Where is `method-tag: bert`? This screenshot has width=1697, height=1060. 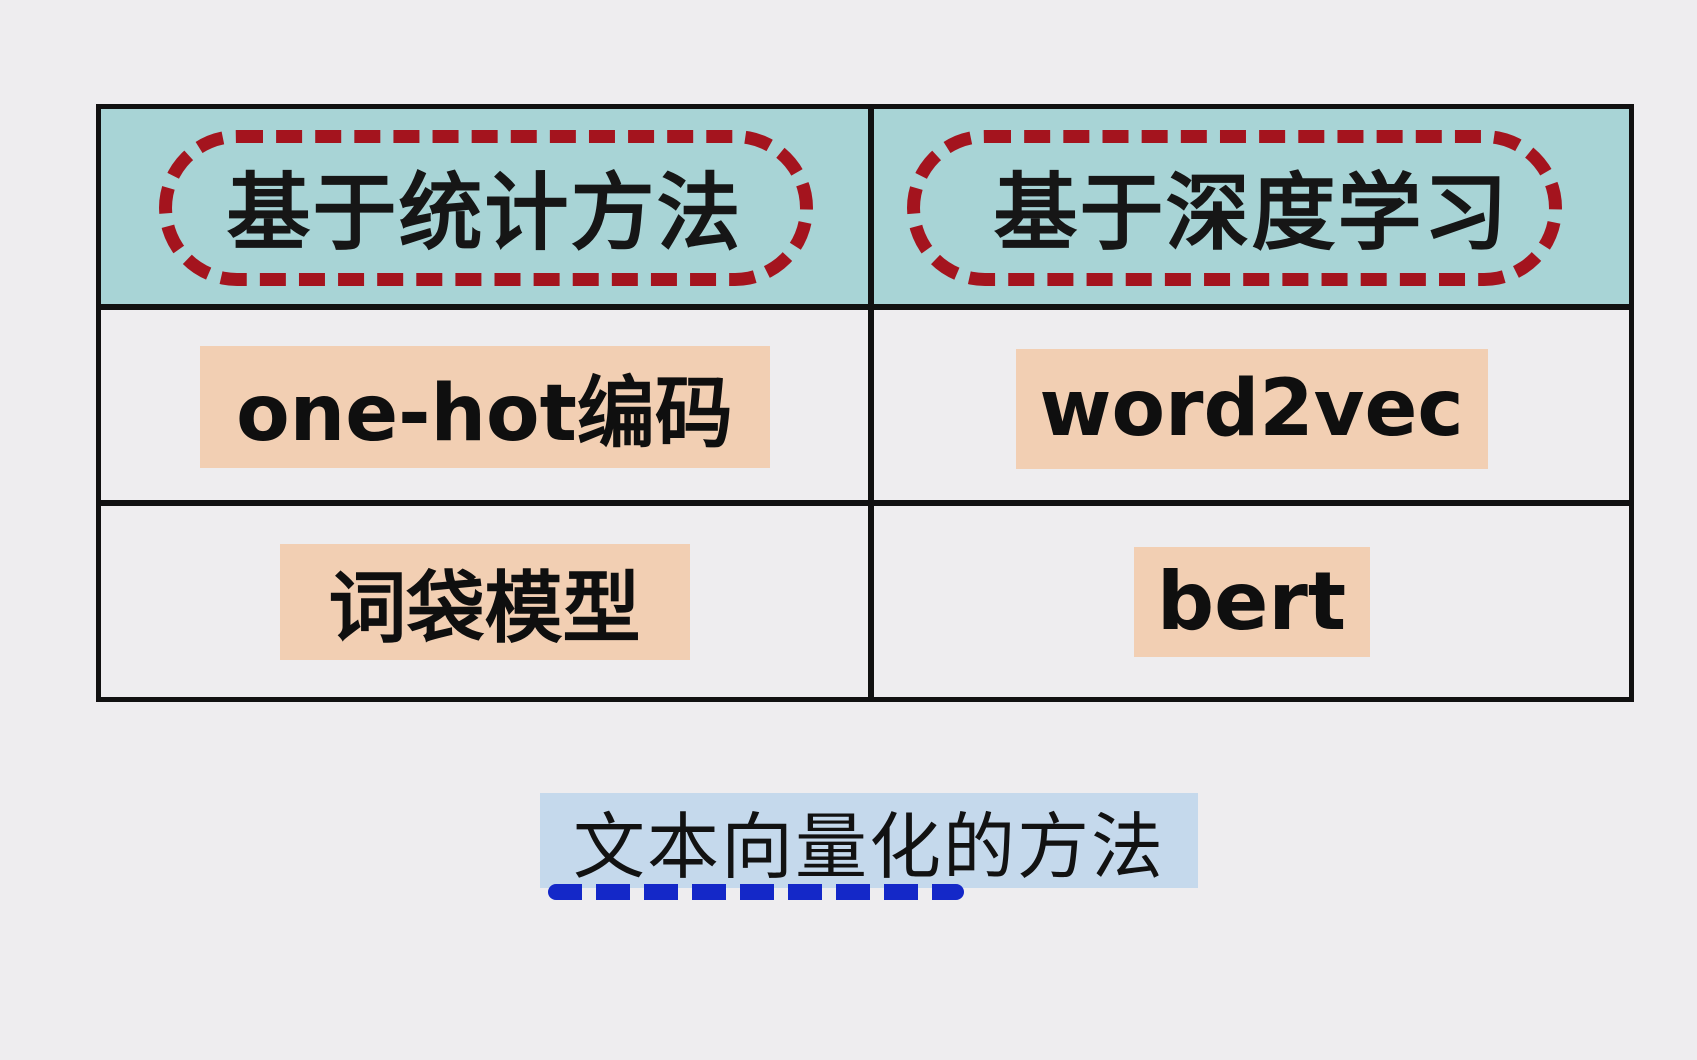 method-tag: bert is located at coordinates (1251, 601).